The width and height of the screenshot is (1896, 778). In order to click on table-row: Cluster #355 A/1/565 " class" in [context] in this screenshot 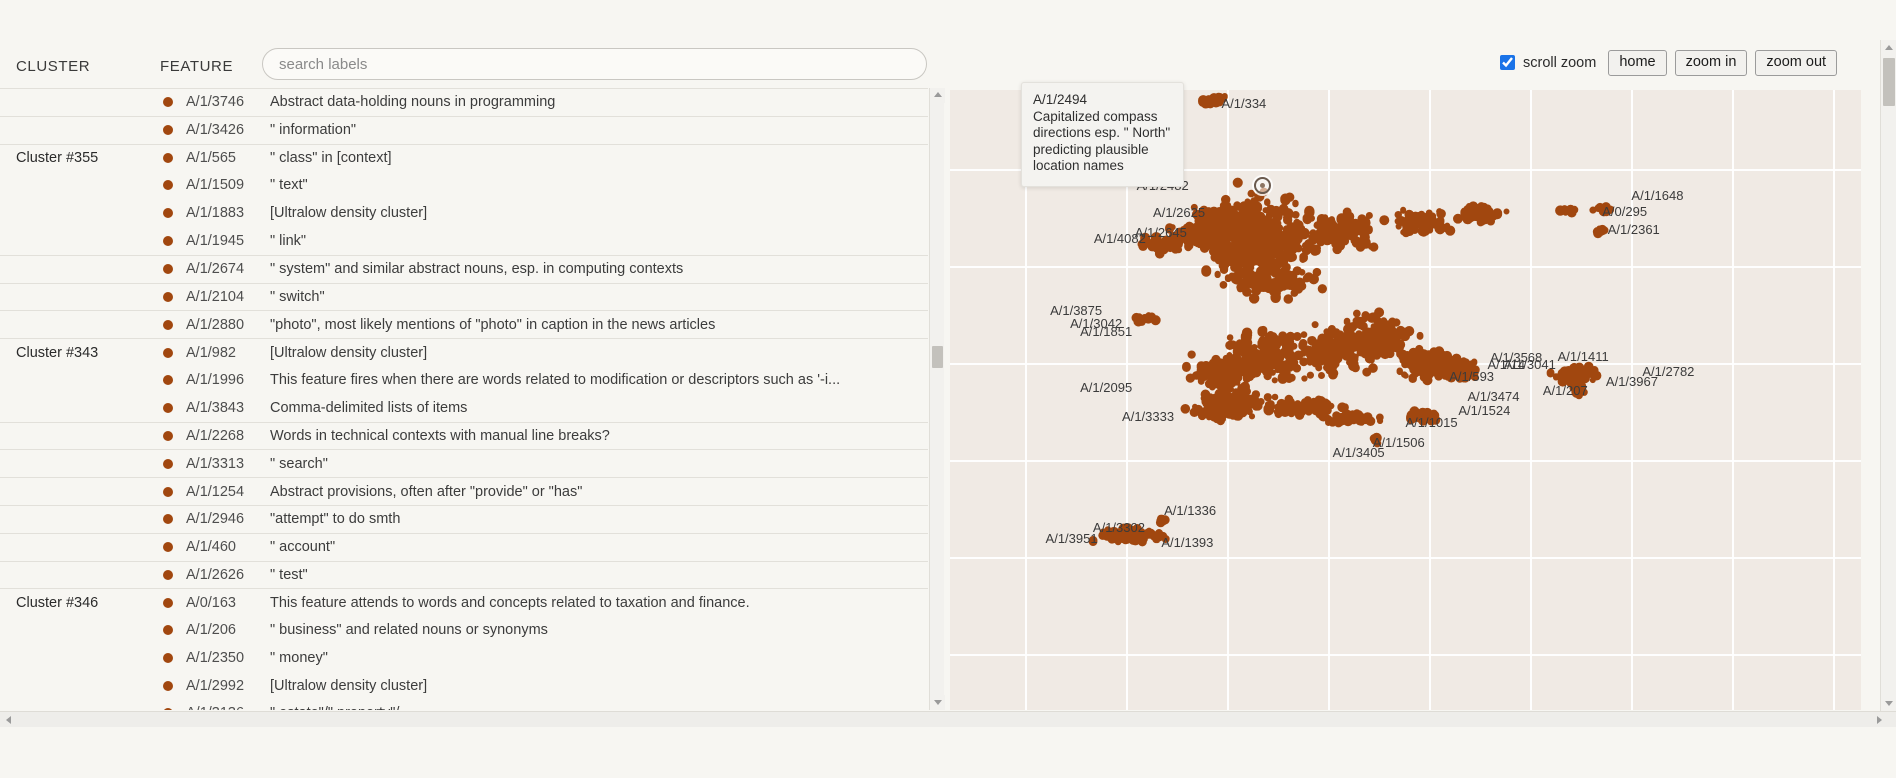, I will do `click(464, 157)`.